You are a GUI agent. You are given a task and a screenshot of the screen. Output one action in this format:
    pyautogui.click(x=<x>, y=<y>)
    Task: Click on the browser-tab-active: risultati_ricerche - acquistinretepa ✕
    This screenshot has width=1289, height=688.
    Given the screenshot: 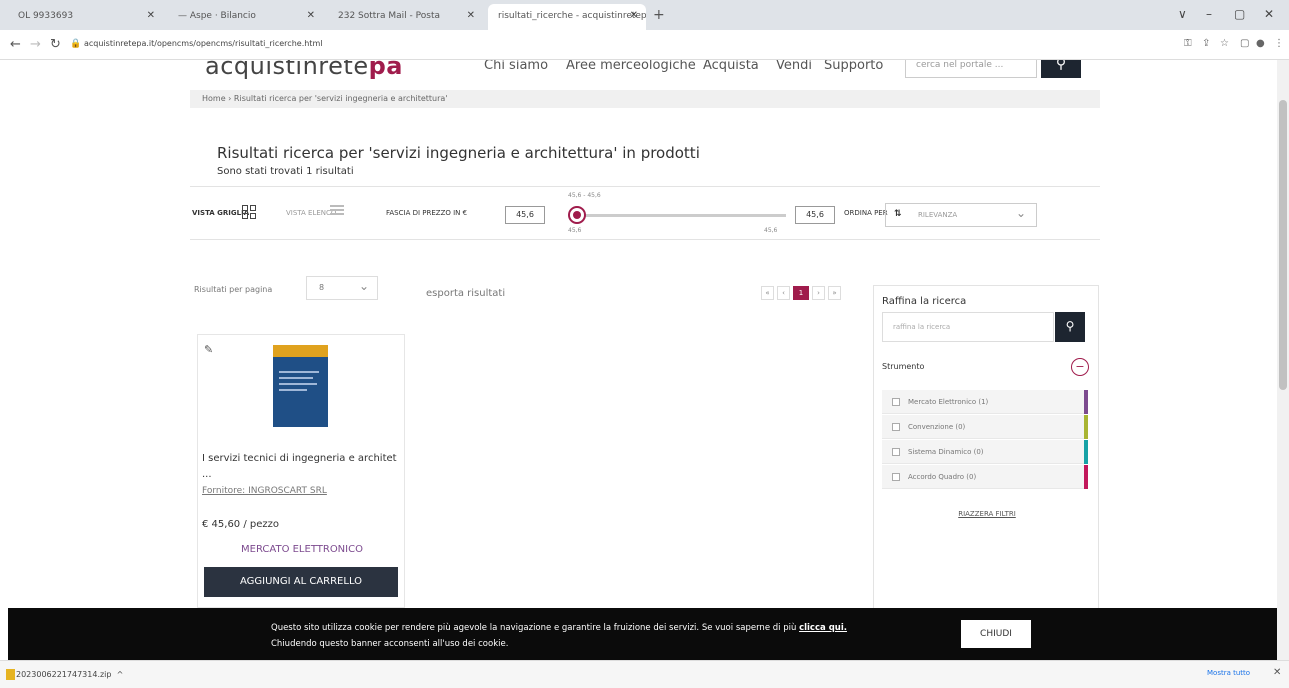 What is the action you would take?
    pyautogui.click(x=567, y=17)
    